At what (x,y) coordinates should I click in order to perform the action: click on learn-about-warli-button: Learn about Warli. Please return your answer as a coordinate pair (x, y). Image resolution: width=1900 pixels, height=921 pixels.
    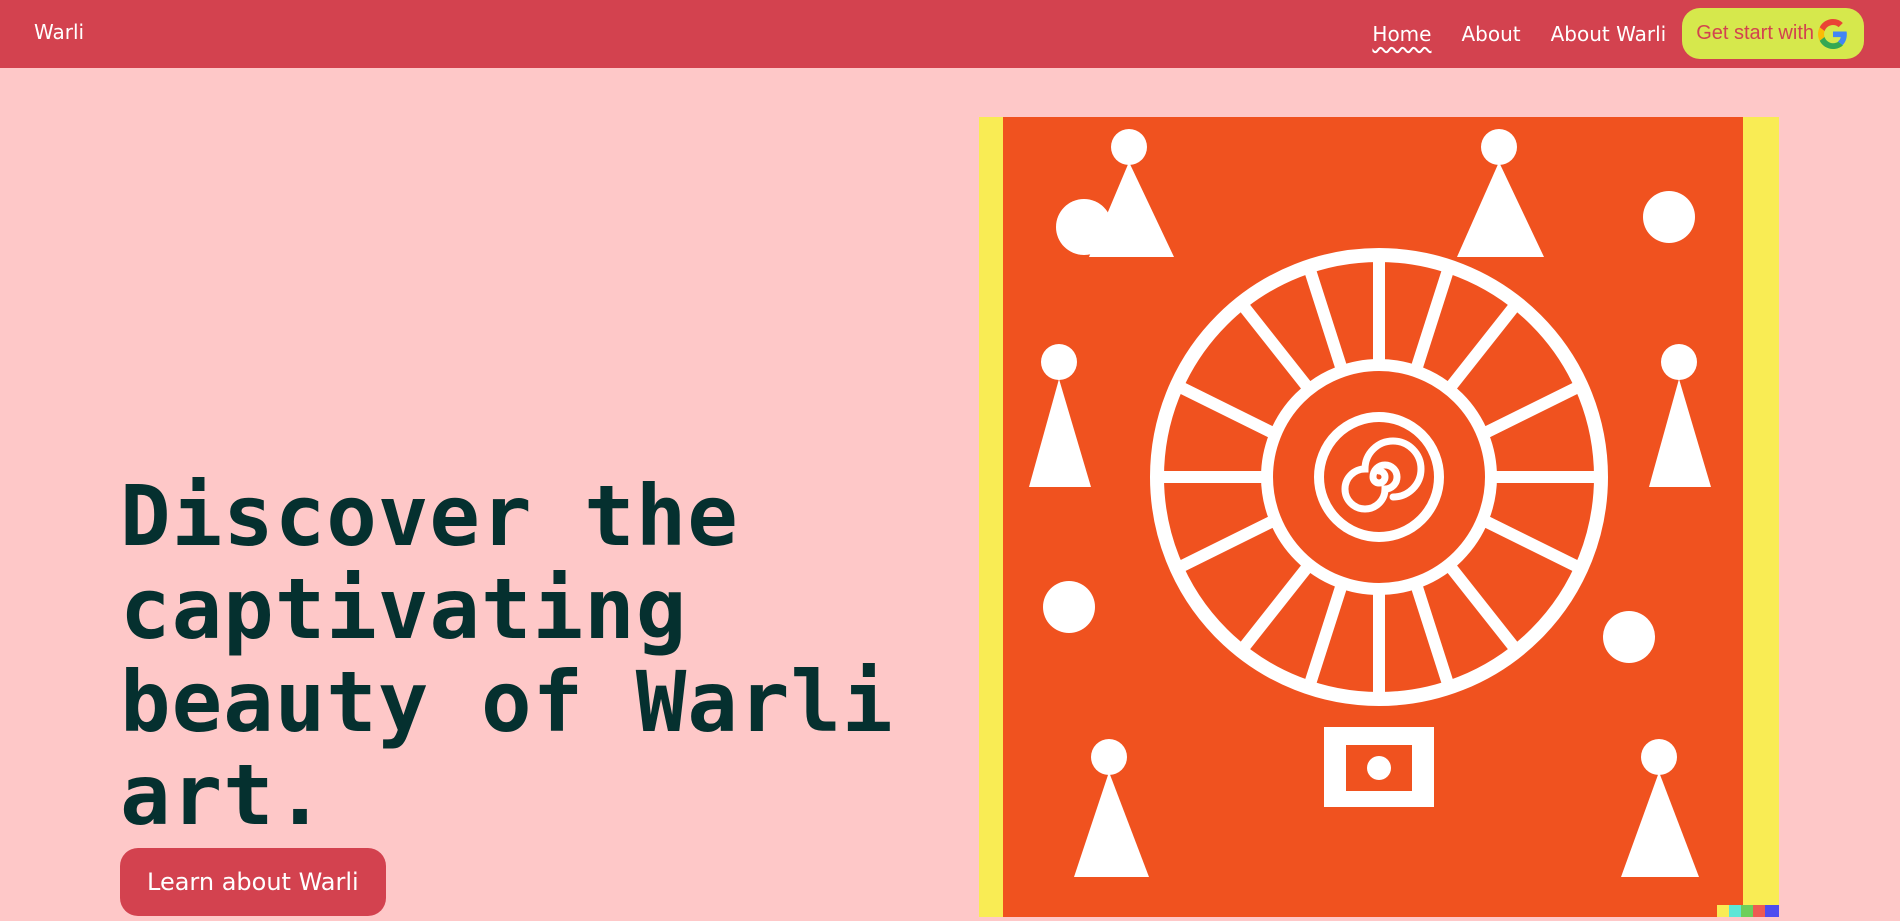
    Looking at the image, I should click on (253, 882).